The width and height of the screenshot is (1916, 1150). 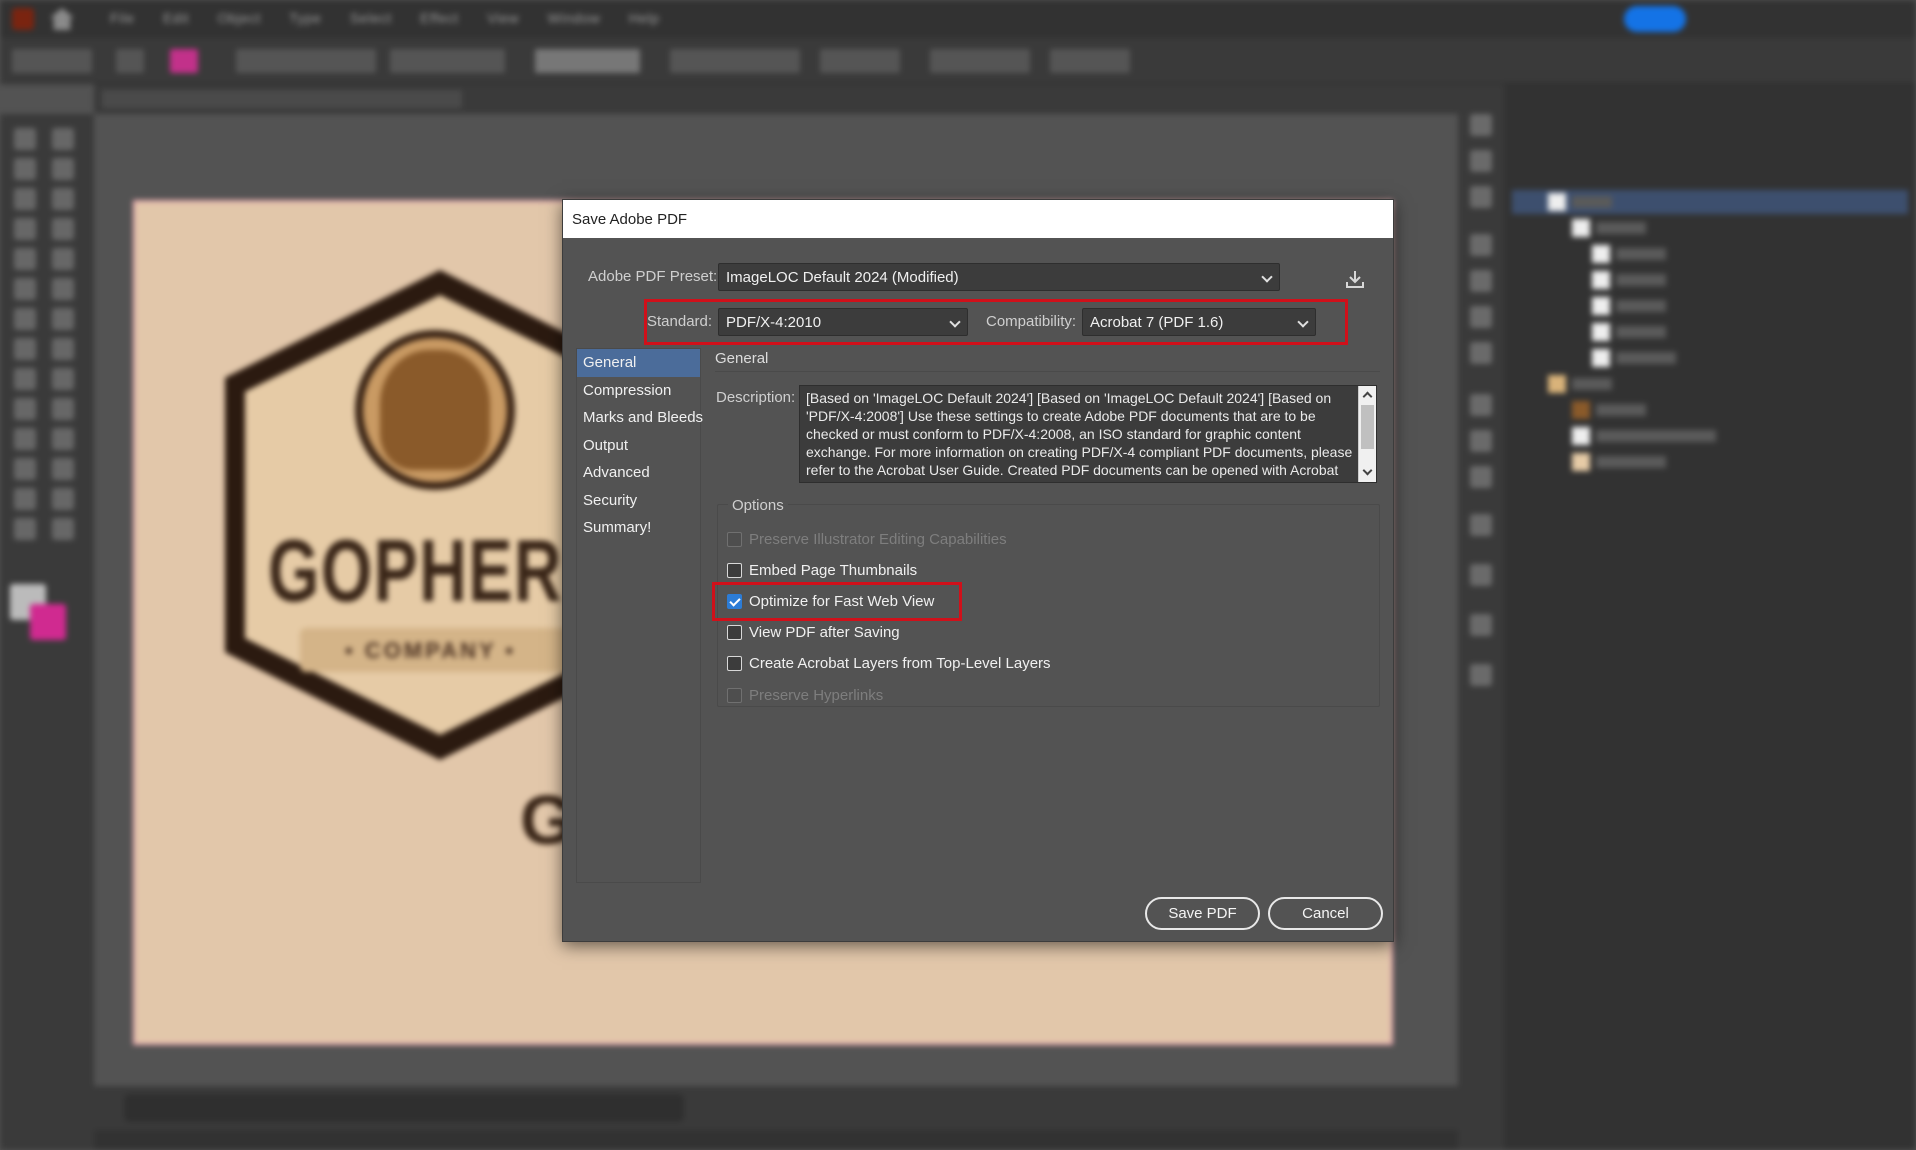 What do you see at coordinates (1090, 61) in the screenshot?
I see `preferences-button` at bounding box center [1090, 61].